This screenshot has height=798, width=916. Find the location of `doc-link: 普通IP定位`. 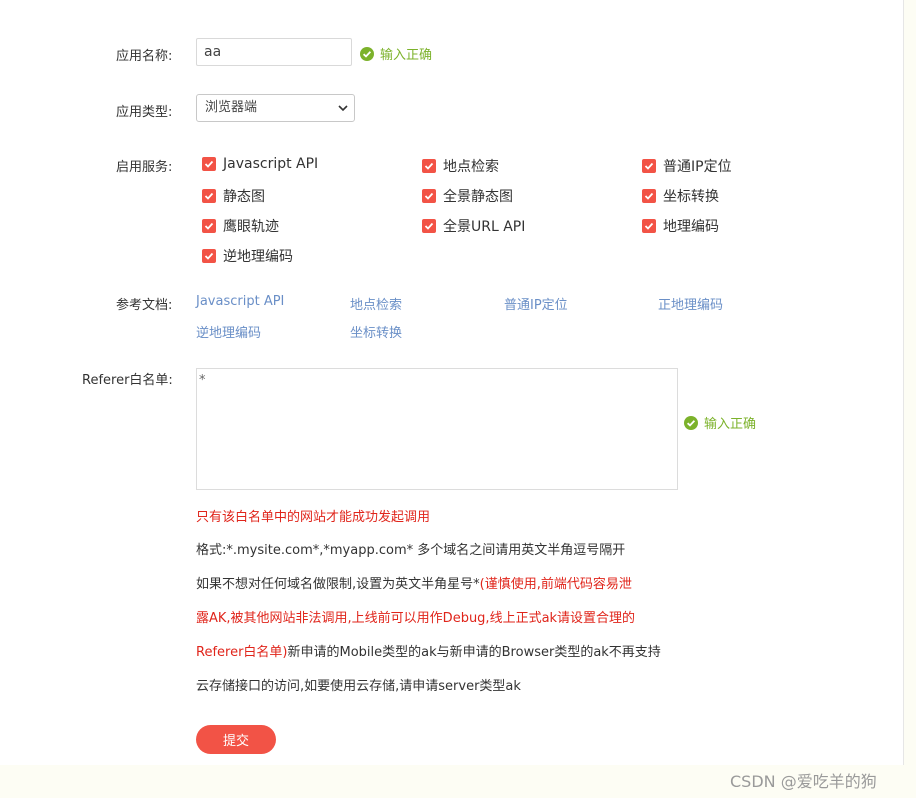

doc-link: 普通IP定位 is located at coordinates (536, 303).